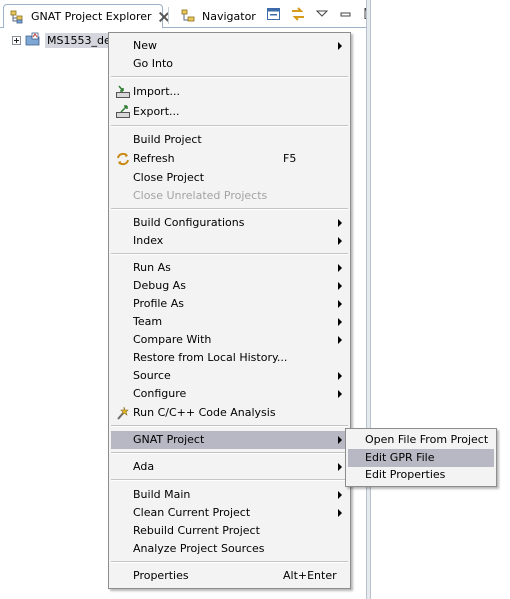 The width and height of the screenshot is (510, 599). Describe the element at coordinates (229, 440) in the screenshot. I see `menu-item-gnat-project: GNAT Project` at that location.